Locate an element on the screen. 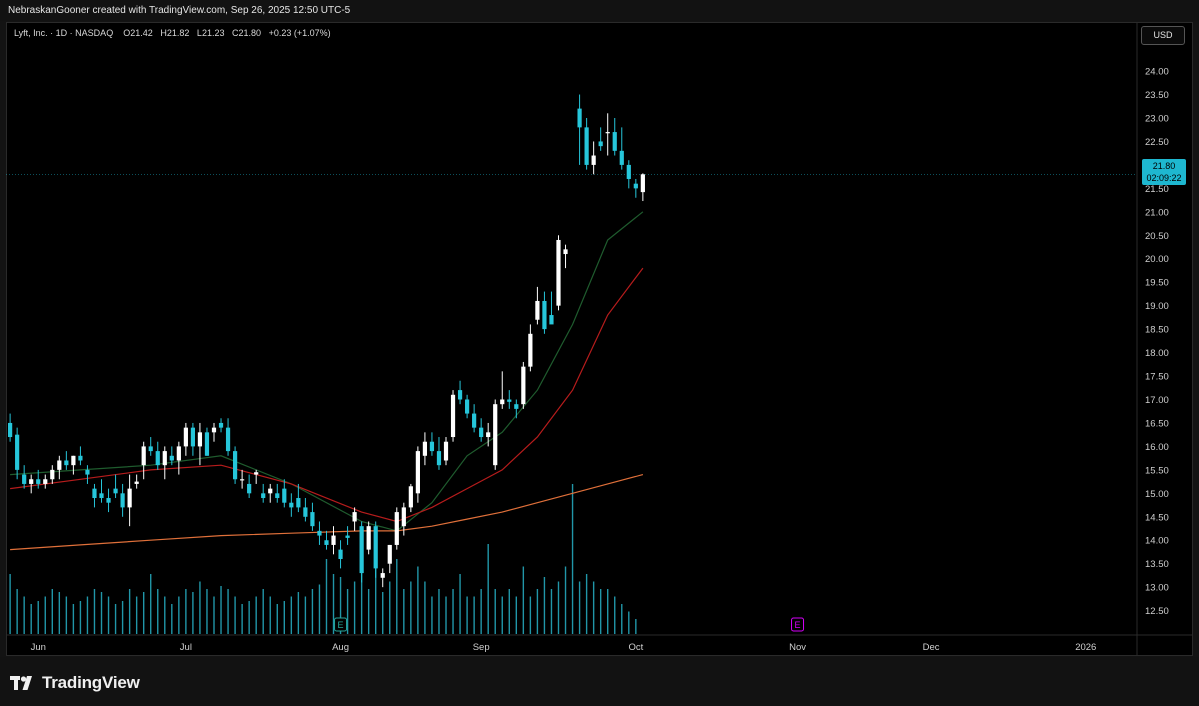  x-tick-label: Dec is located at coordinates (931, 647).